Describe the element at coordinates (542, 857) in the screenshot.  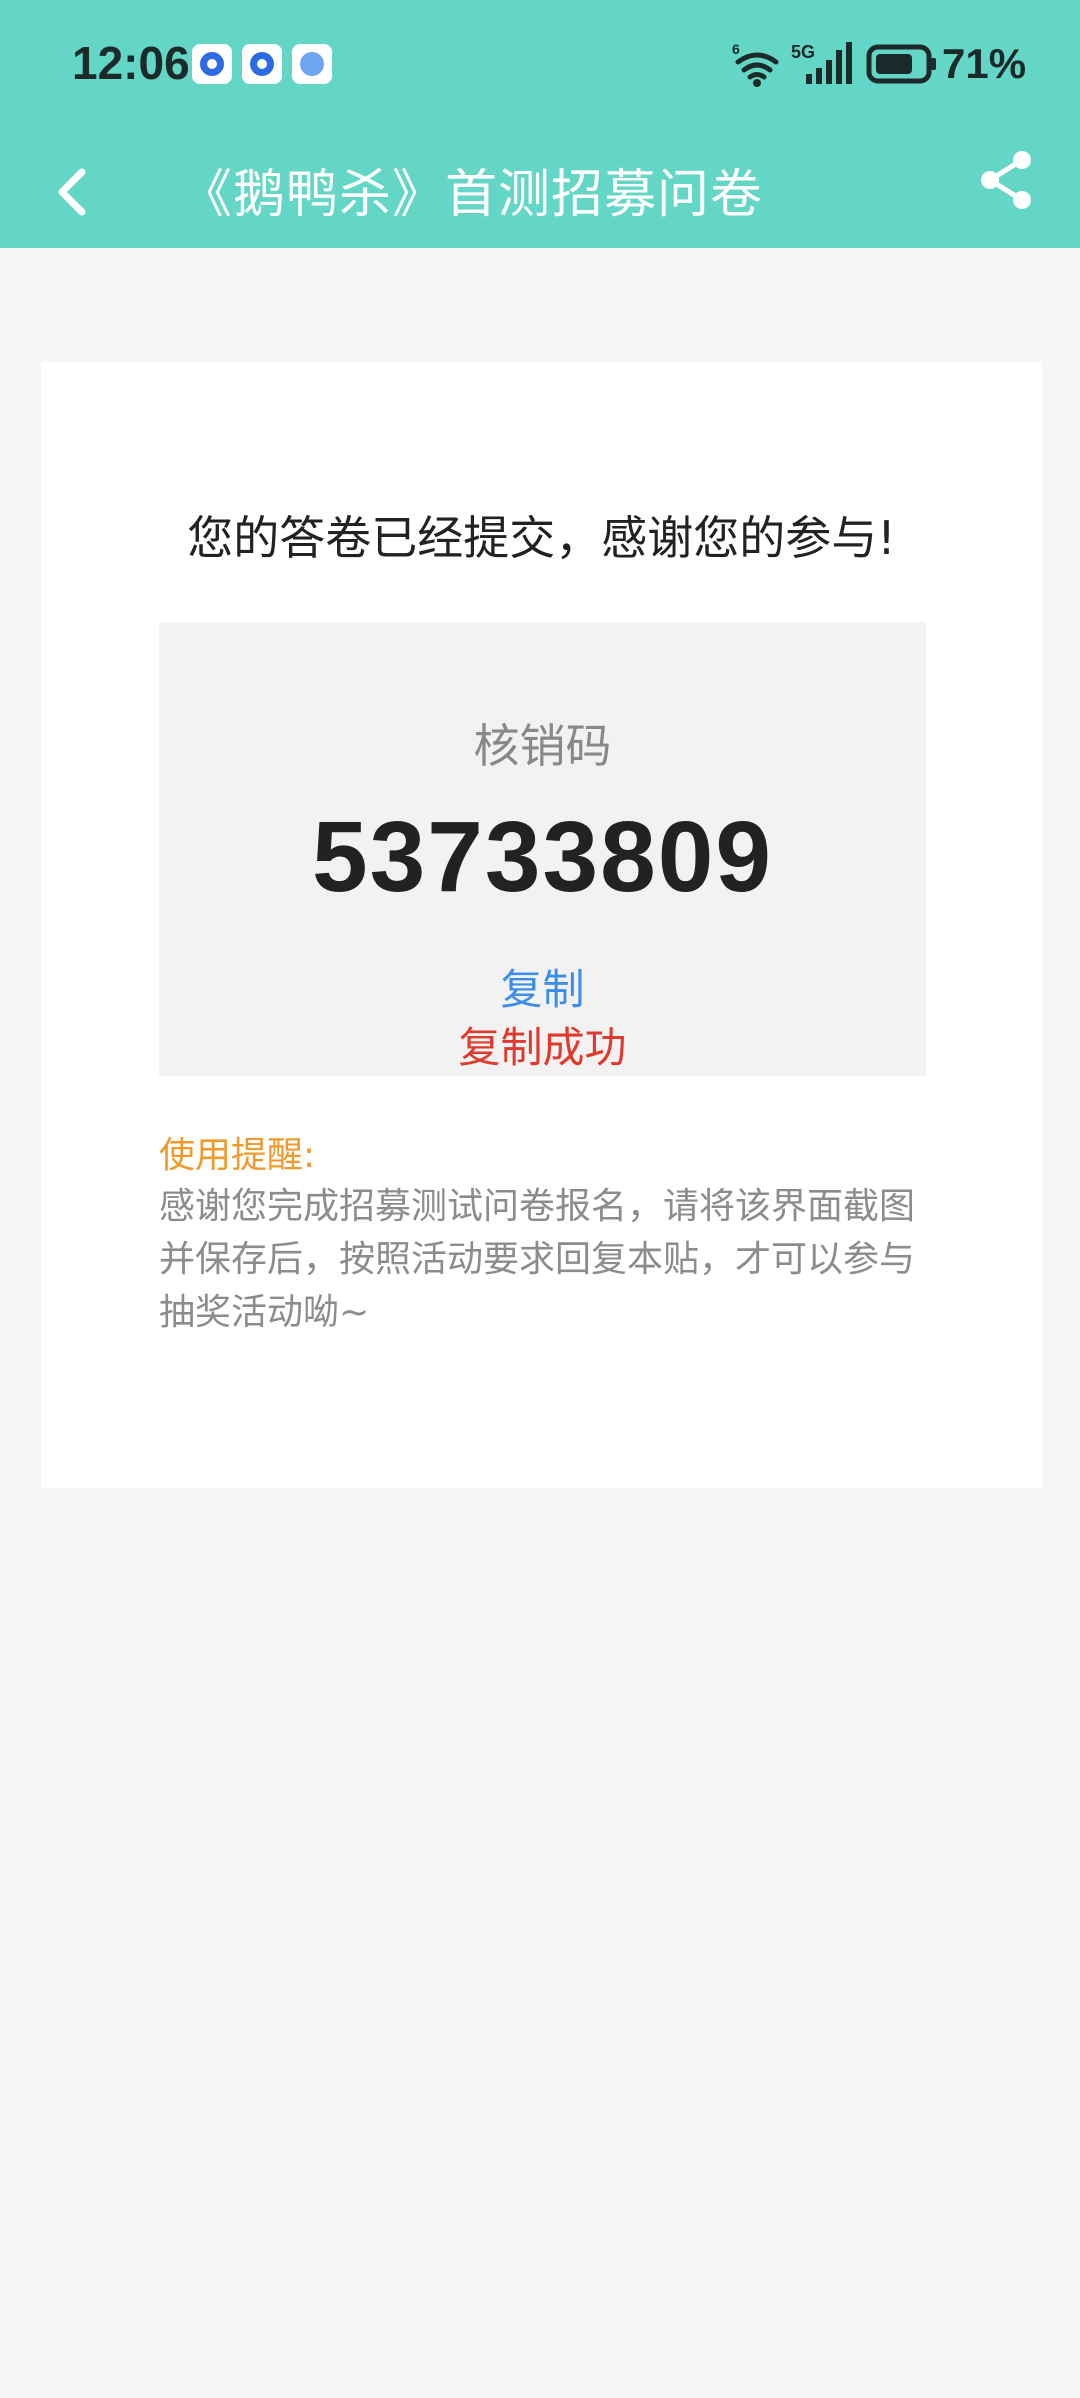
I see `verification-code: 53733809` at that location.